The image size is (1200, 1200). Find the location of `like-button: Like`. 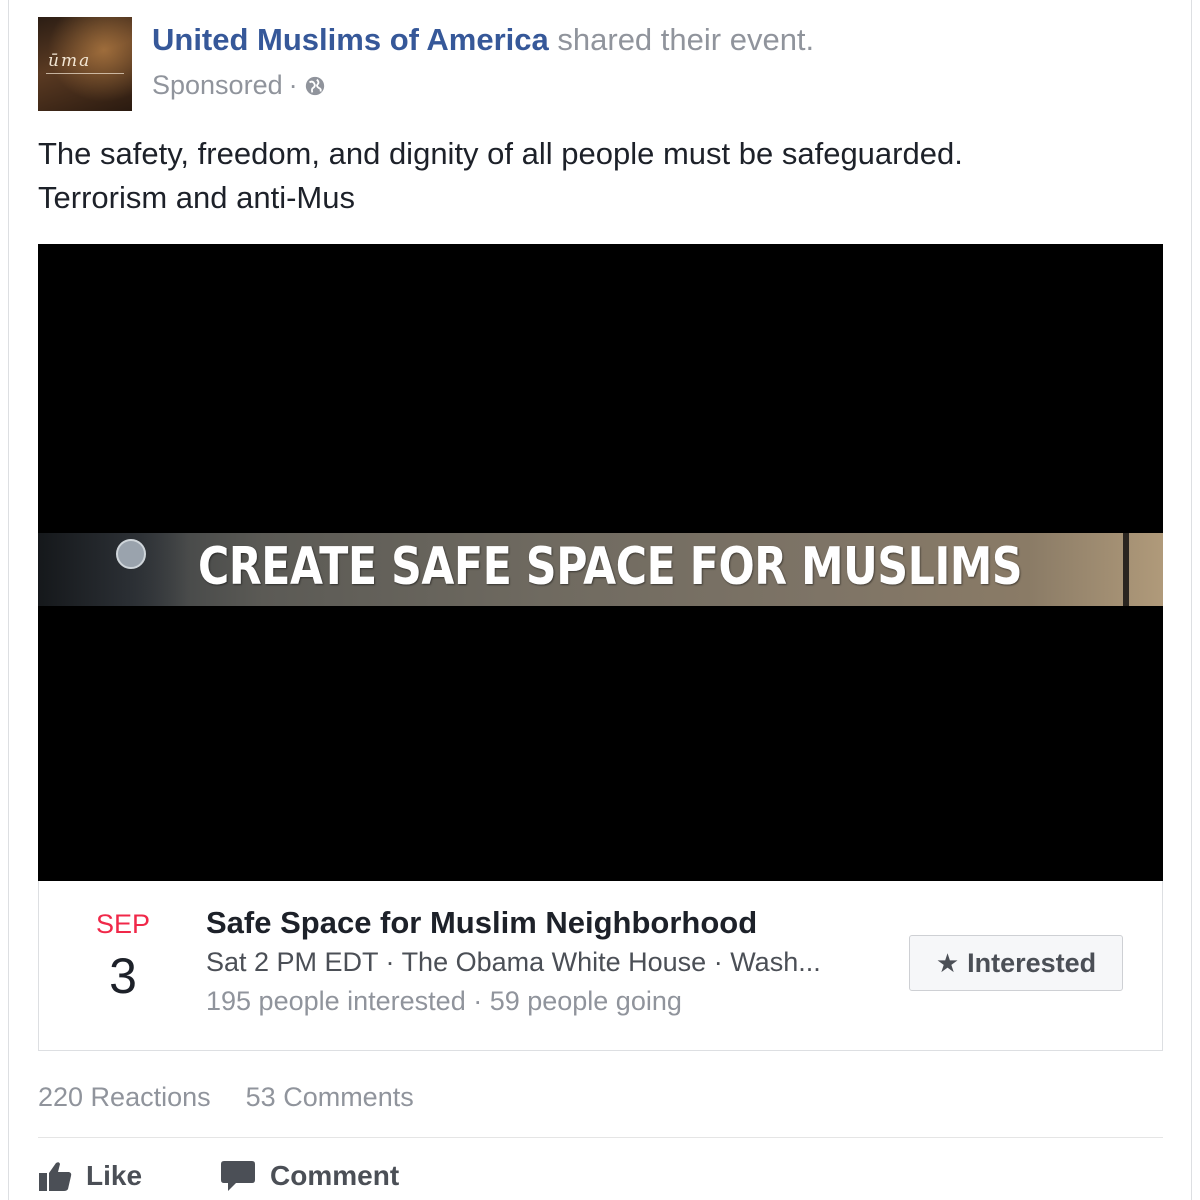

like-button: Like is located at coordinates (90, 1176).